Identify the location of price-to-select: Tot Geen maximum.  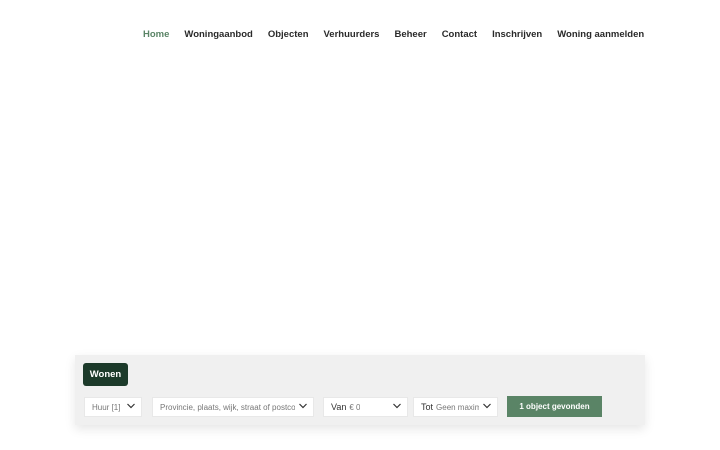
(455, 407).